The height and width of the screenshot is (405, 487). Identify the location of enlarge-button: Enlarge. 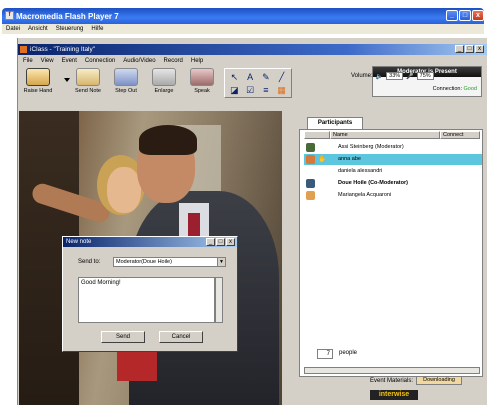
(164, 81).